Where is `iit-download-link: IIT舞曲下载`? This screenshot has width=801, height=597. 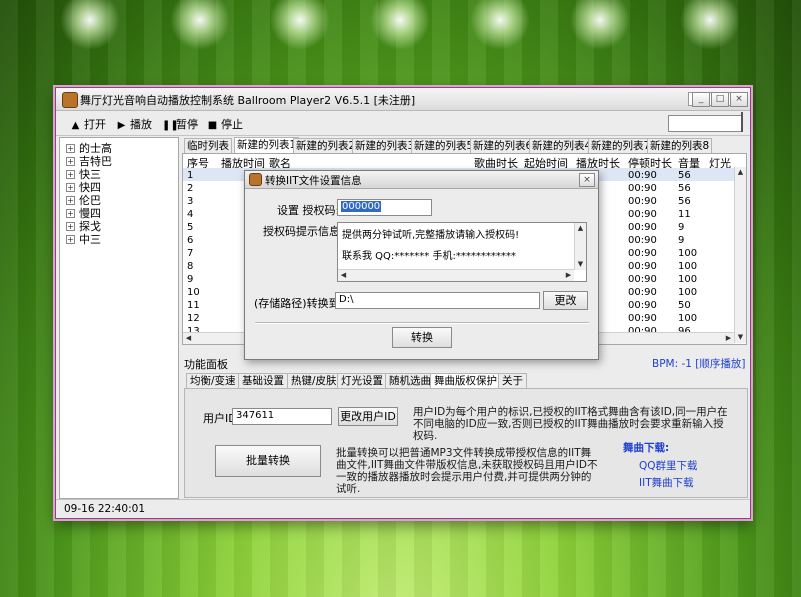
iit-download-link: IIT舞曲下载 is located at coordinates (666, 482).